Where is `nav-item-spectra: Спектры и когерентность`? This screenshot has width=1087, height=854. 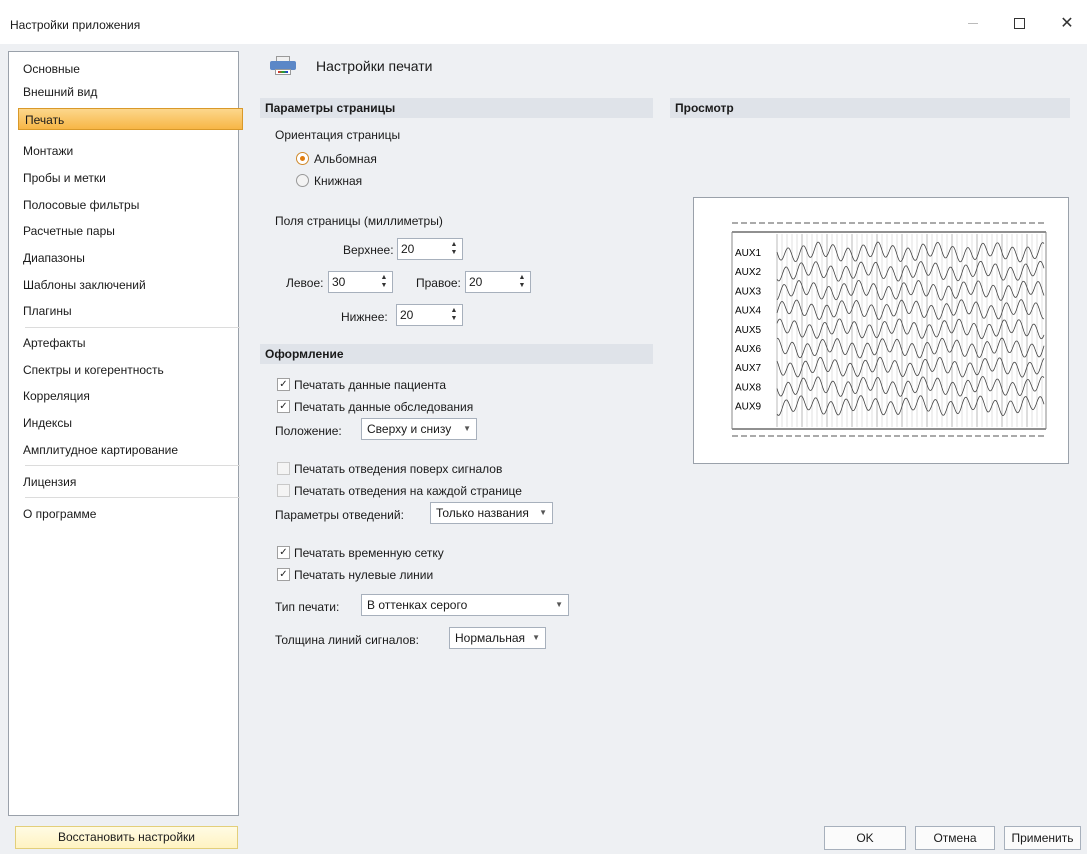
nav-item-spectra: Спектры и когерентность is located at coordinates (126, 370).